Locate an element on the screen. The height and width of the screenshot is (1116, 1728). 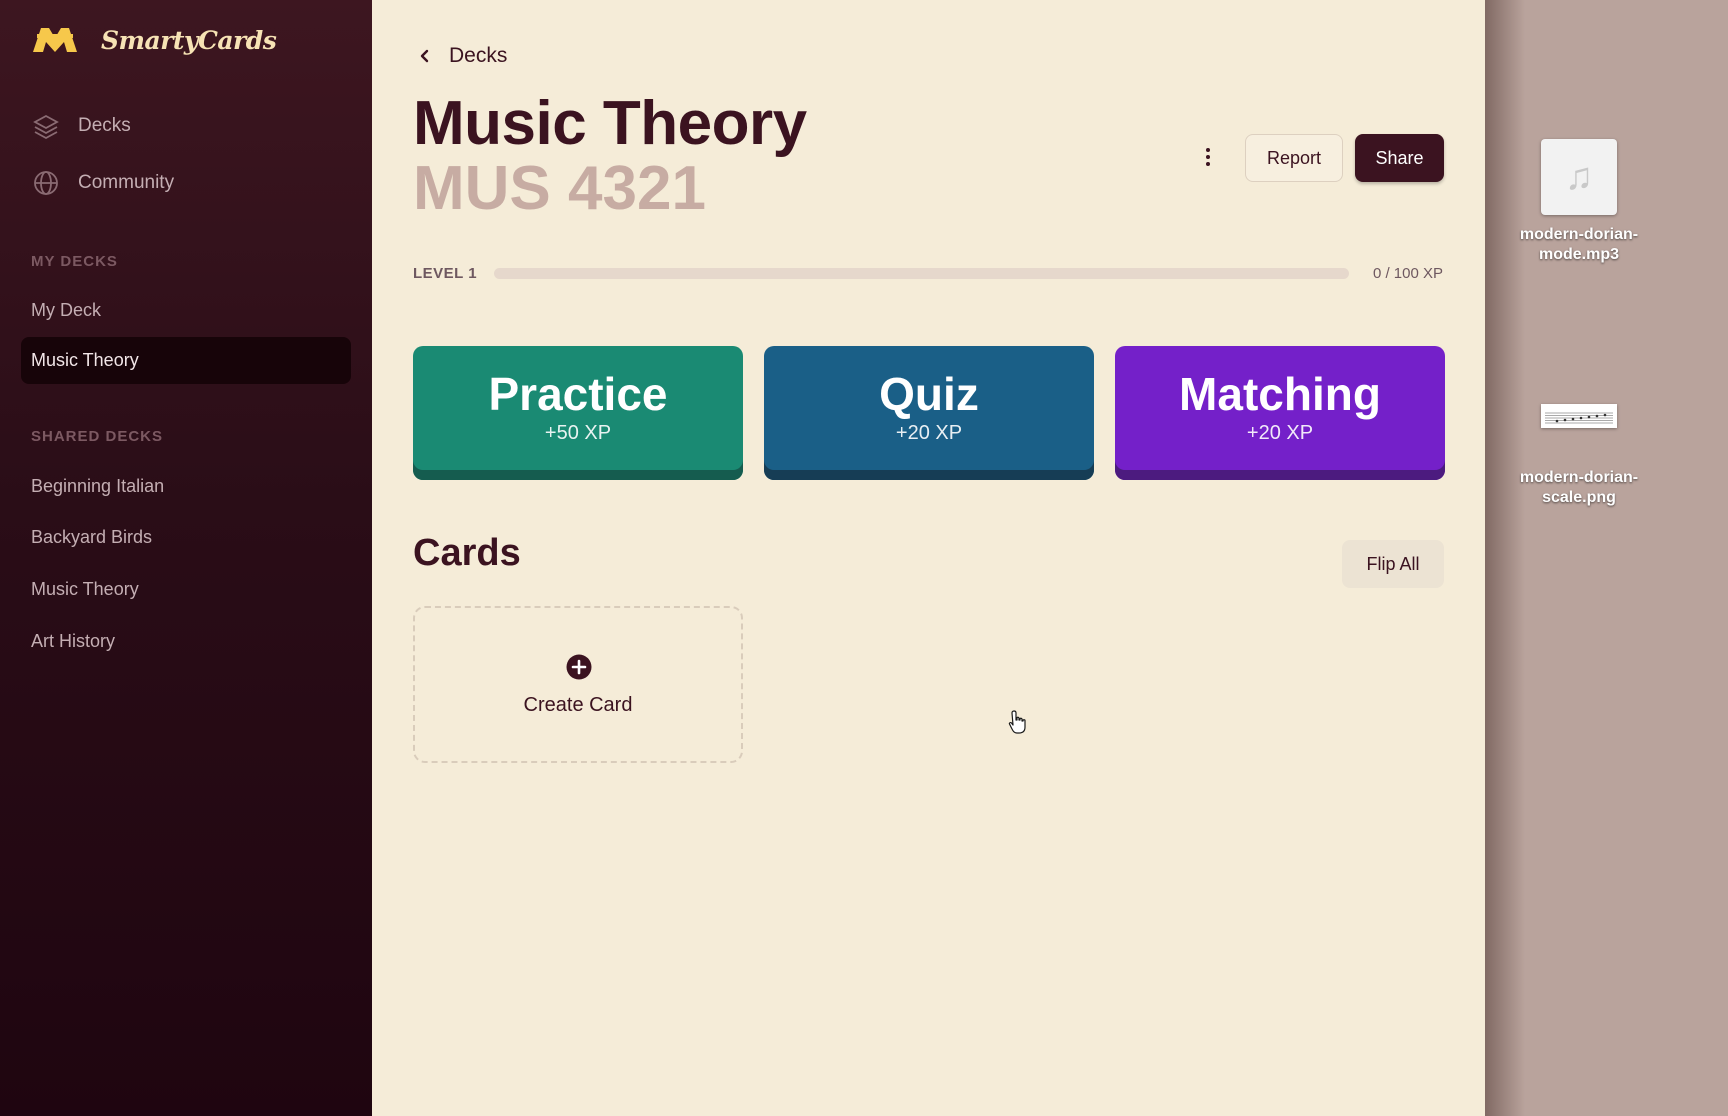
share-button: Share is located at coordinates (1399, 158).